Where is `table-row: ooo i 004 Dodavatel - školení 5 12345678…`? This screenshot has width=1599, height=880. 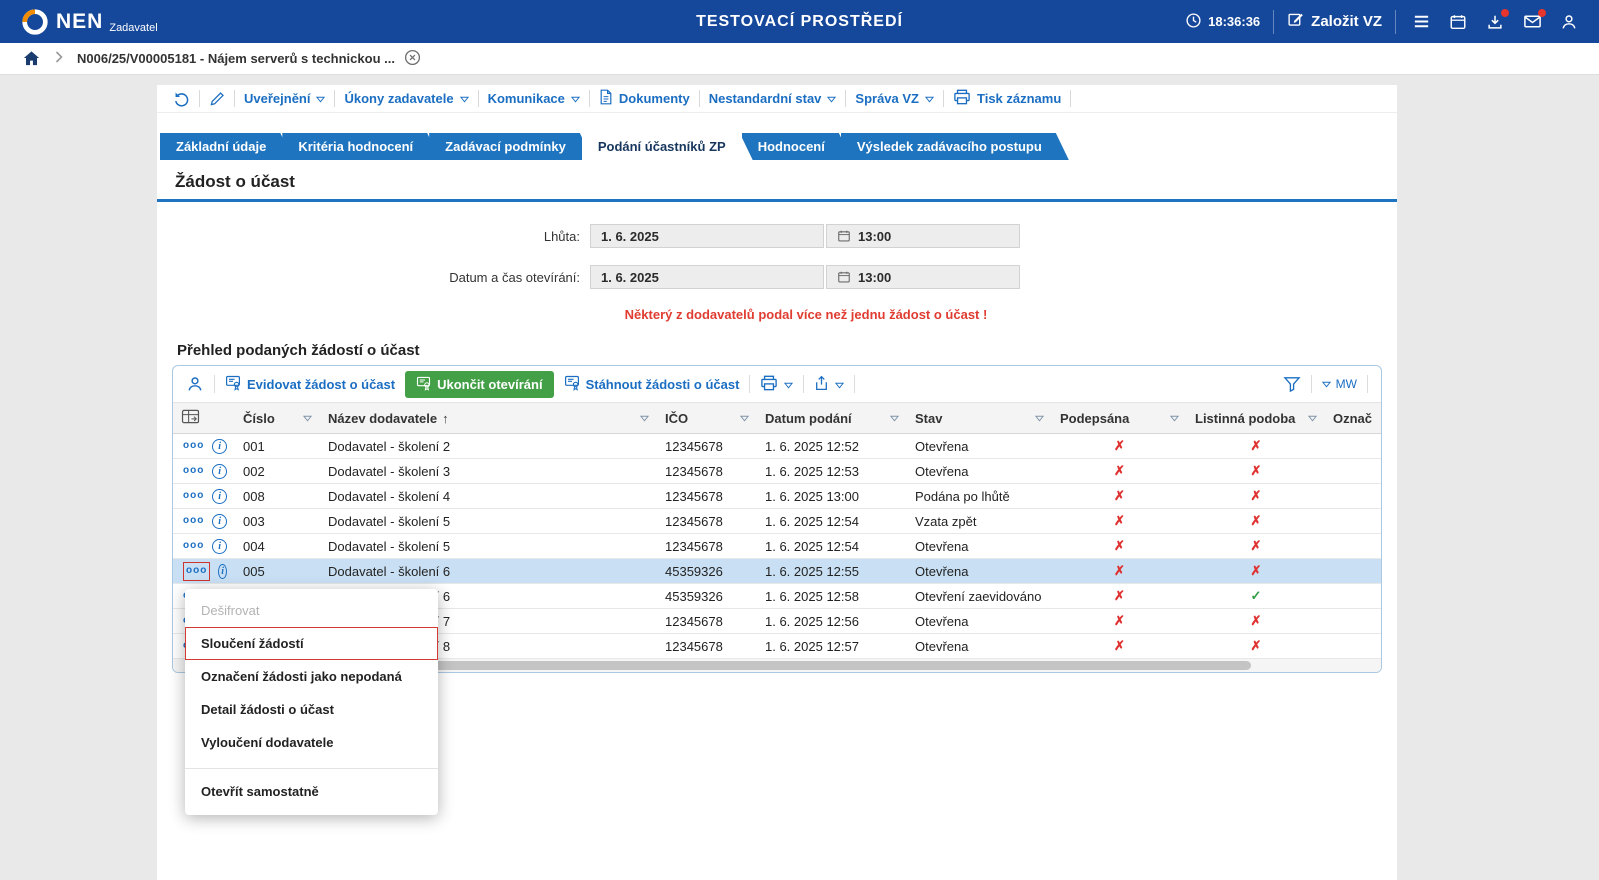
table-row: ooo i 004 Dodavatel - školení 5 12345678… is located at coordinates (777, 546).